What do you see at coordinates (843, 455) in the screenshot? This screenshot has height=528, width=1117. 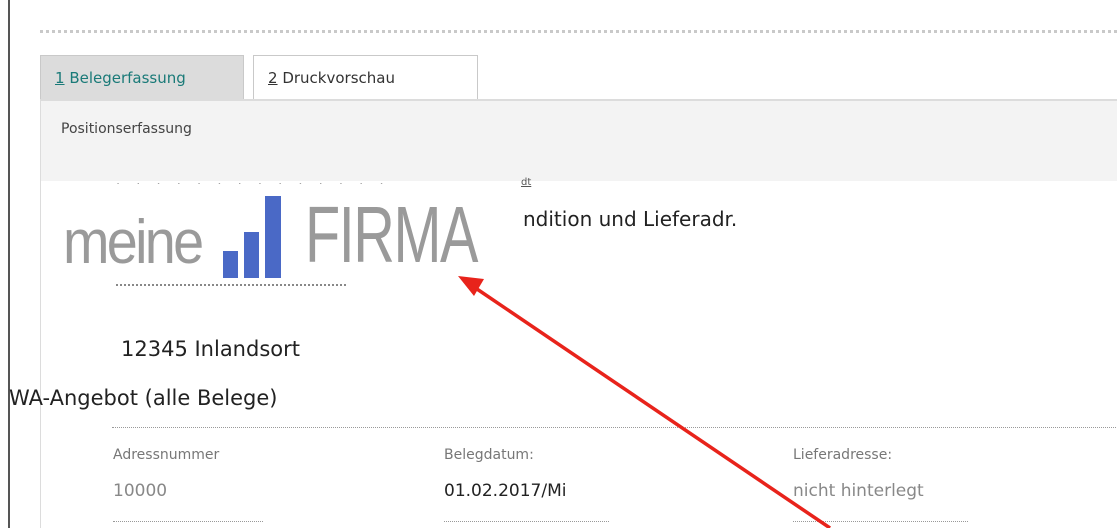 I see `delivery-address-label: Lieferadresse:` at bounding box center [843, 455].